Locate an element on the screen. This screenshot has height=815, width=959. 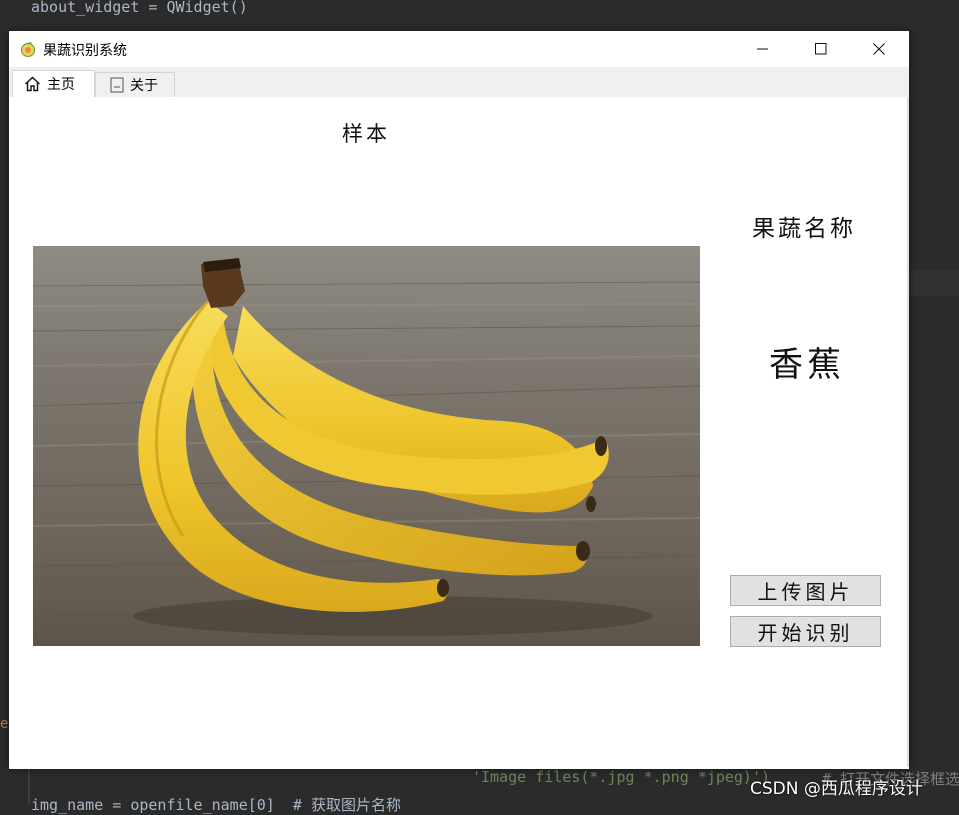
sample-label: 样本 is located at coordinates (366, 134).